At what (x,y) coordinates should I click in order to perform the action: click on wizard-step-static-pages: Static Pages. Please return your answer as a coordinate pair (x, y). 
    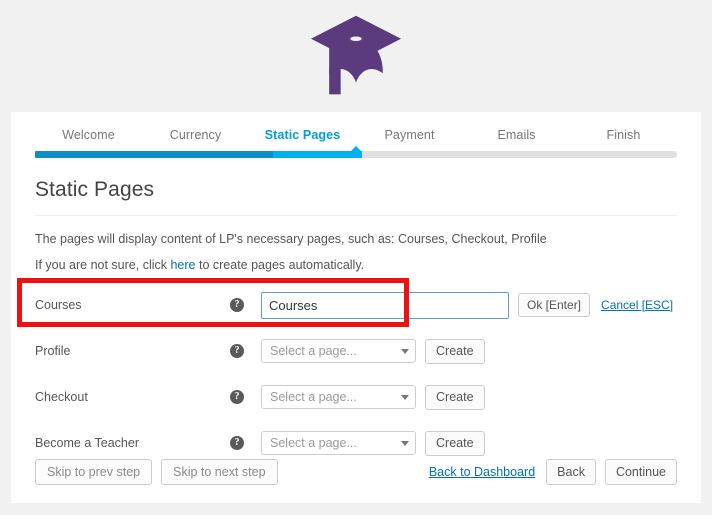
    Looking at the image, I should click on (302, 135).